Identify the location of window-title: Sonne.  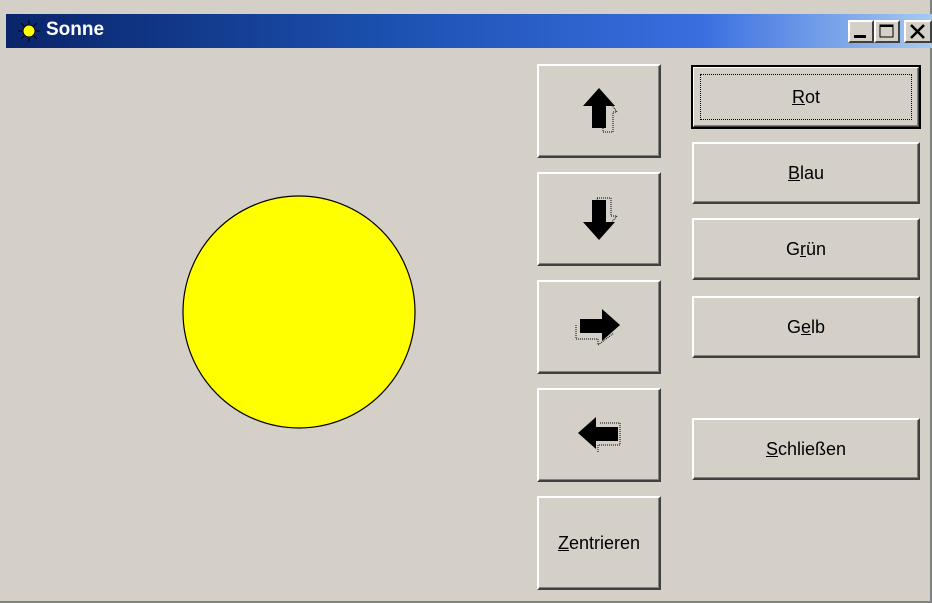
(75, 29).